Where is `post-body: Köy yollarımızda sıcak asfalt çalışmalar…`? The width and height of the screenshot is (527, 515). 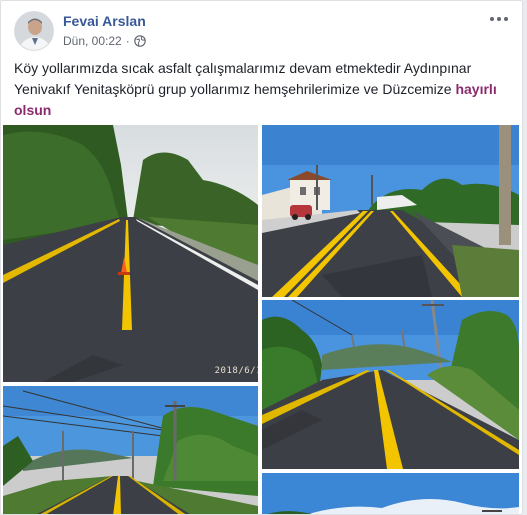 post-body: Köy yollarımızda sıcak asfalt çalışmalar… is located at coordinates (243, 78).